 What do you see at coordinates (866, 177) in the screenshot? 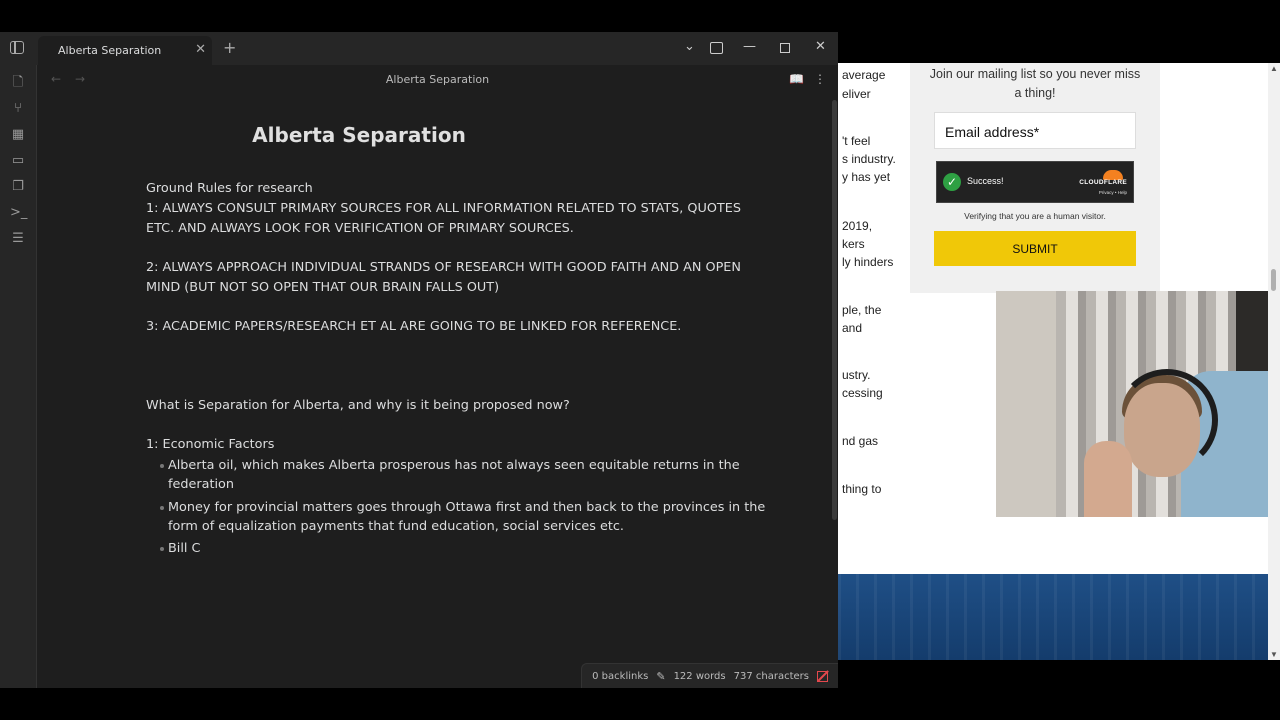
I see `article-text: y has yet` at bounding box center [866, 177].